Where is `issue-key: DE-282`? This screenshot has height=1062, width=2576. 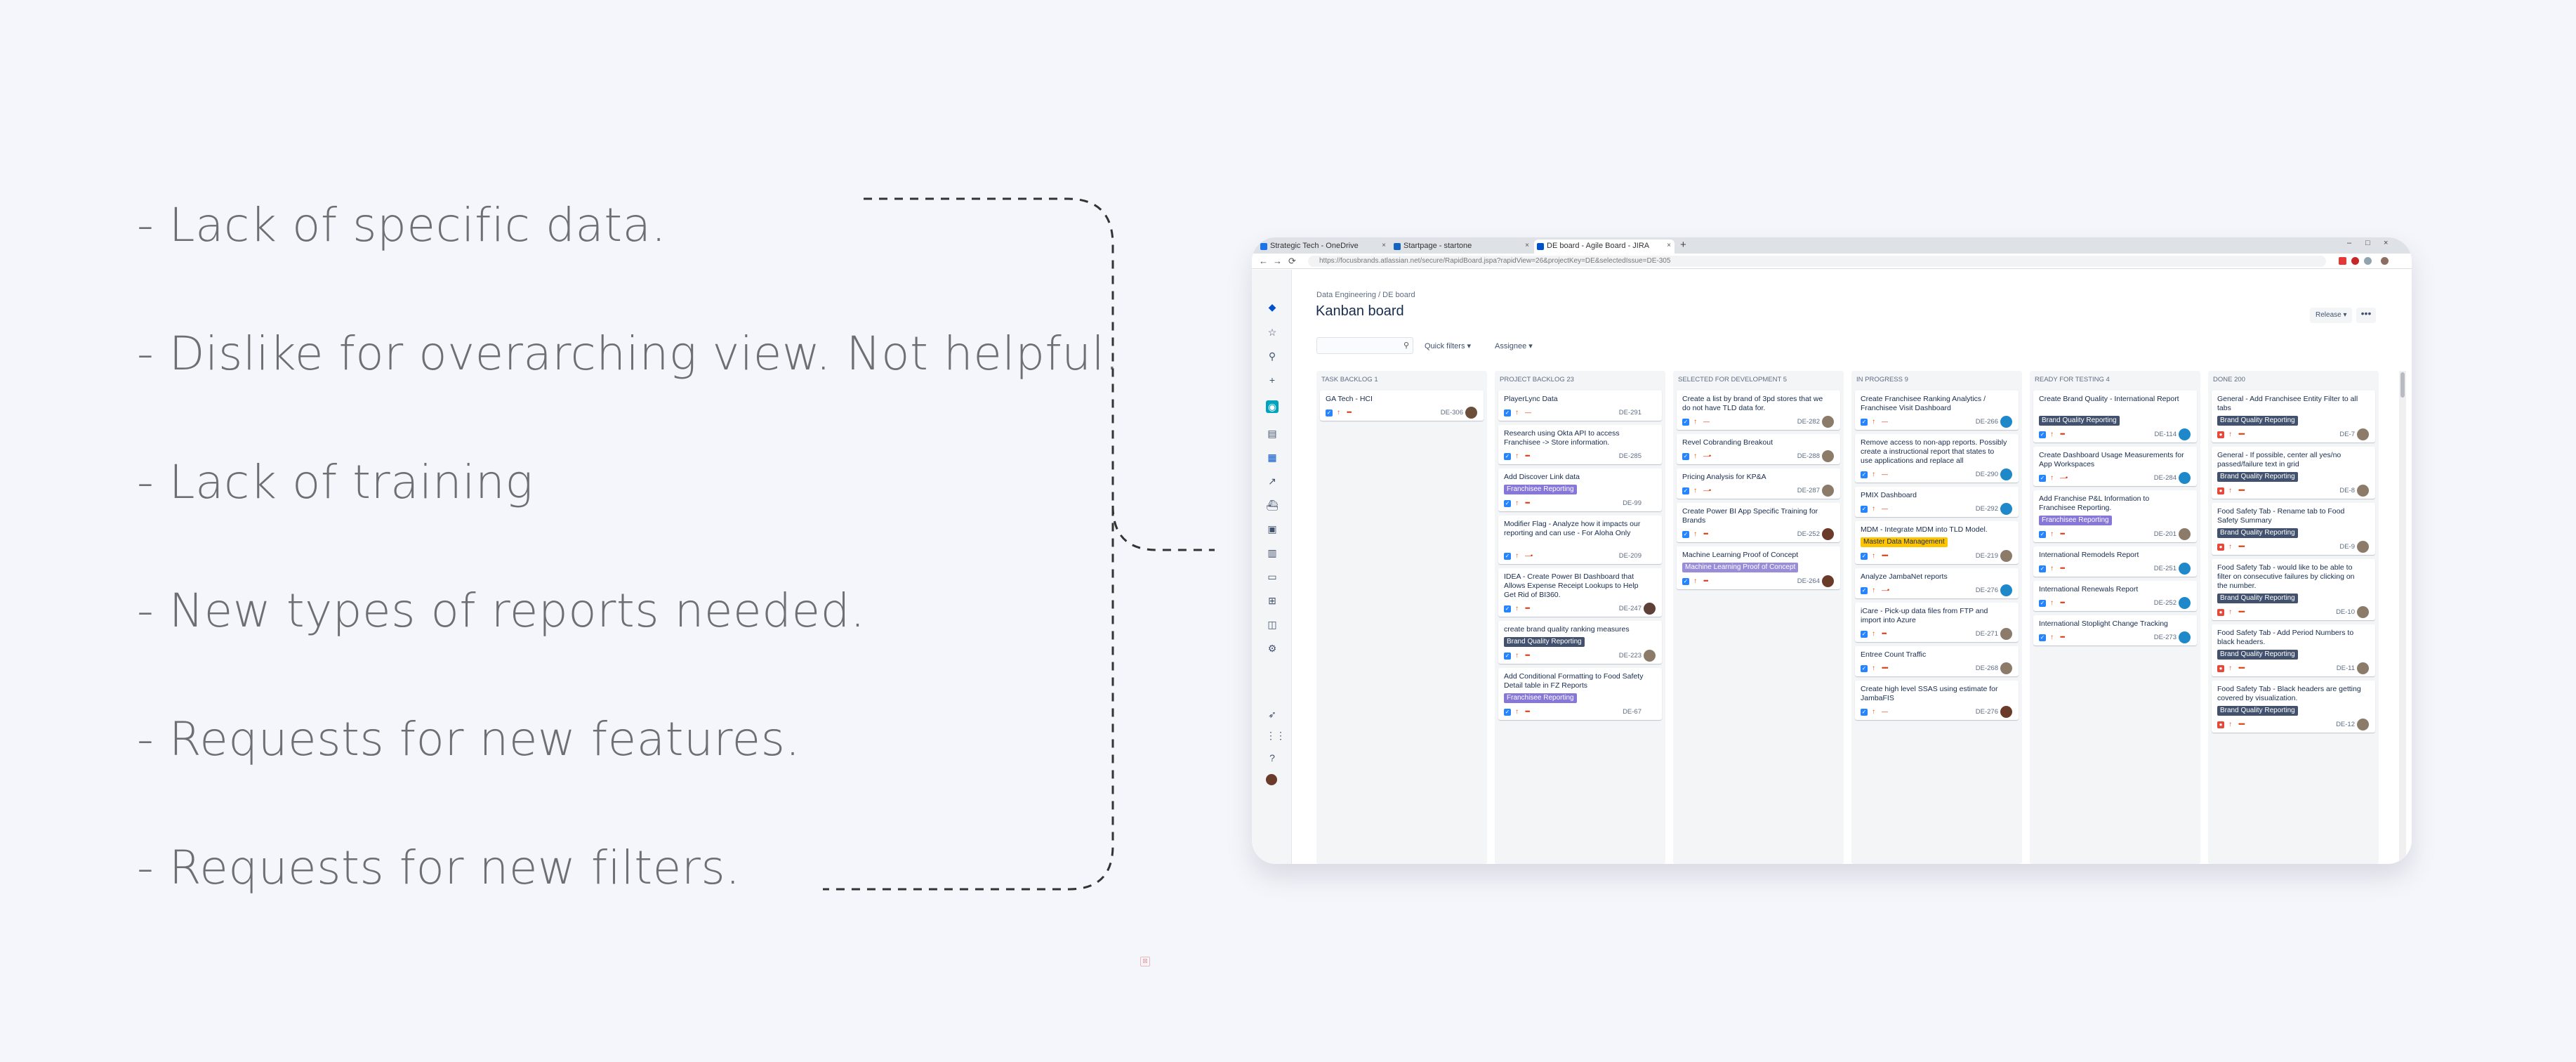
issue-key: DE-282 is located at coordinates (1808, 422).